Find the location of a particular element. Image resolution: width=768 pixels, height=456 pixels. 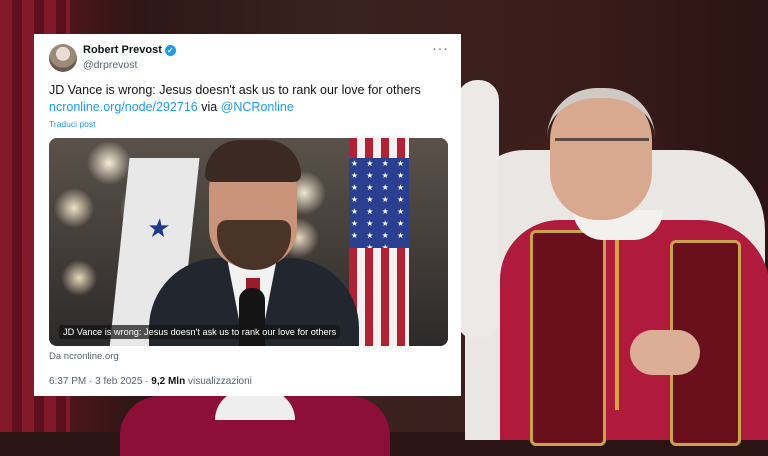

star-icon: ★ is located at coordinates (159, 228).